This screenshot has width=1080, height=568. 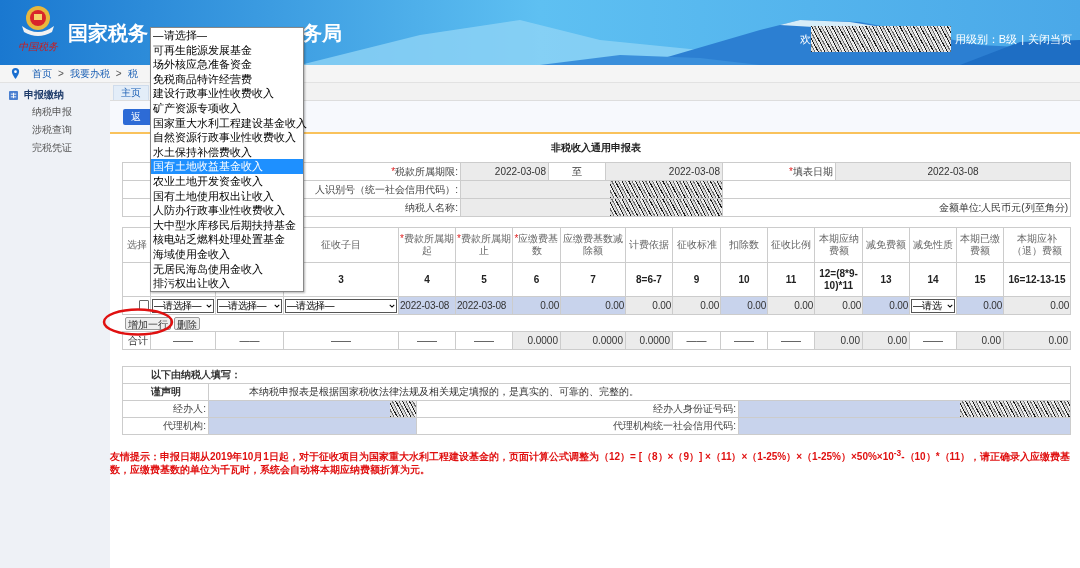 What do you see at coordinates (186, 323) in the screenshot?
I see `delete-button: 删除` at bounding box center [186, 323].